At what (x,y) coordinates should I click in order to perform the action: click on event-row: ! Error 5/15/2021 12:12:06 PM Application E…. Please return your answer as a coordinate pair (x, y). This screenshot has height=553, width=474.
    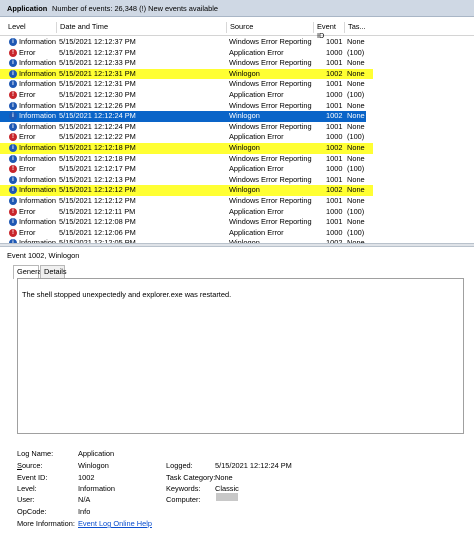
    Looking at the image, I should click on (237, 233).